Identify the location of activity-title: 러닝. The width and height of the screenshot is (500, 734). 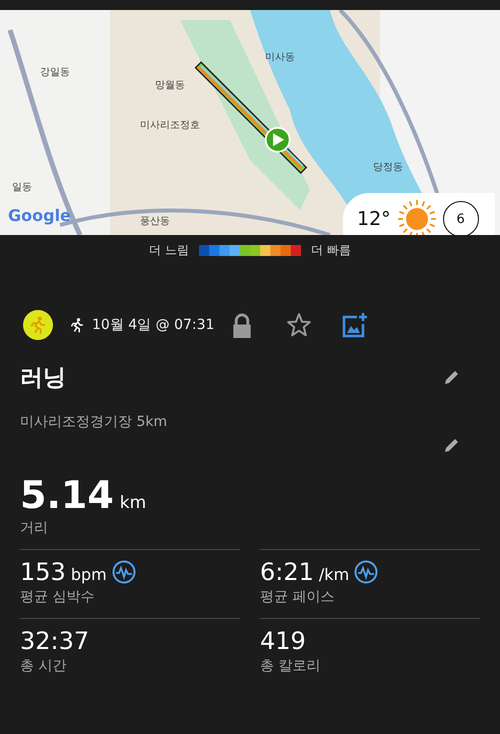
(43, 378).